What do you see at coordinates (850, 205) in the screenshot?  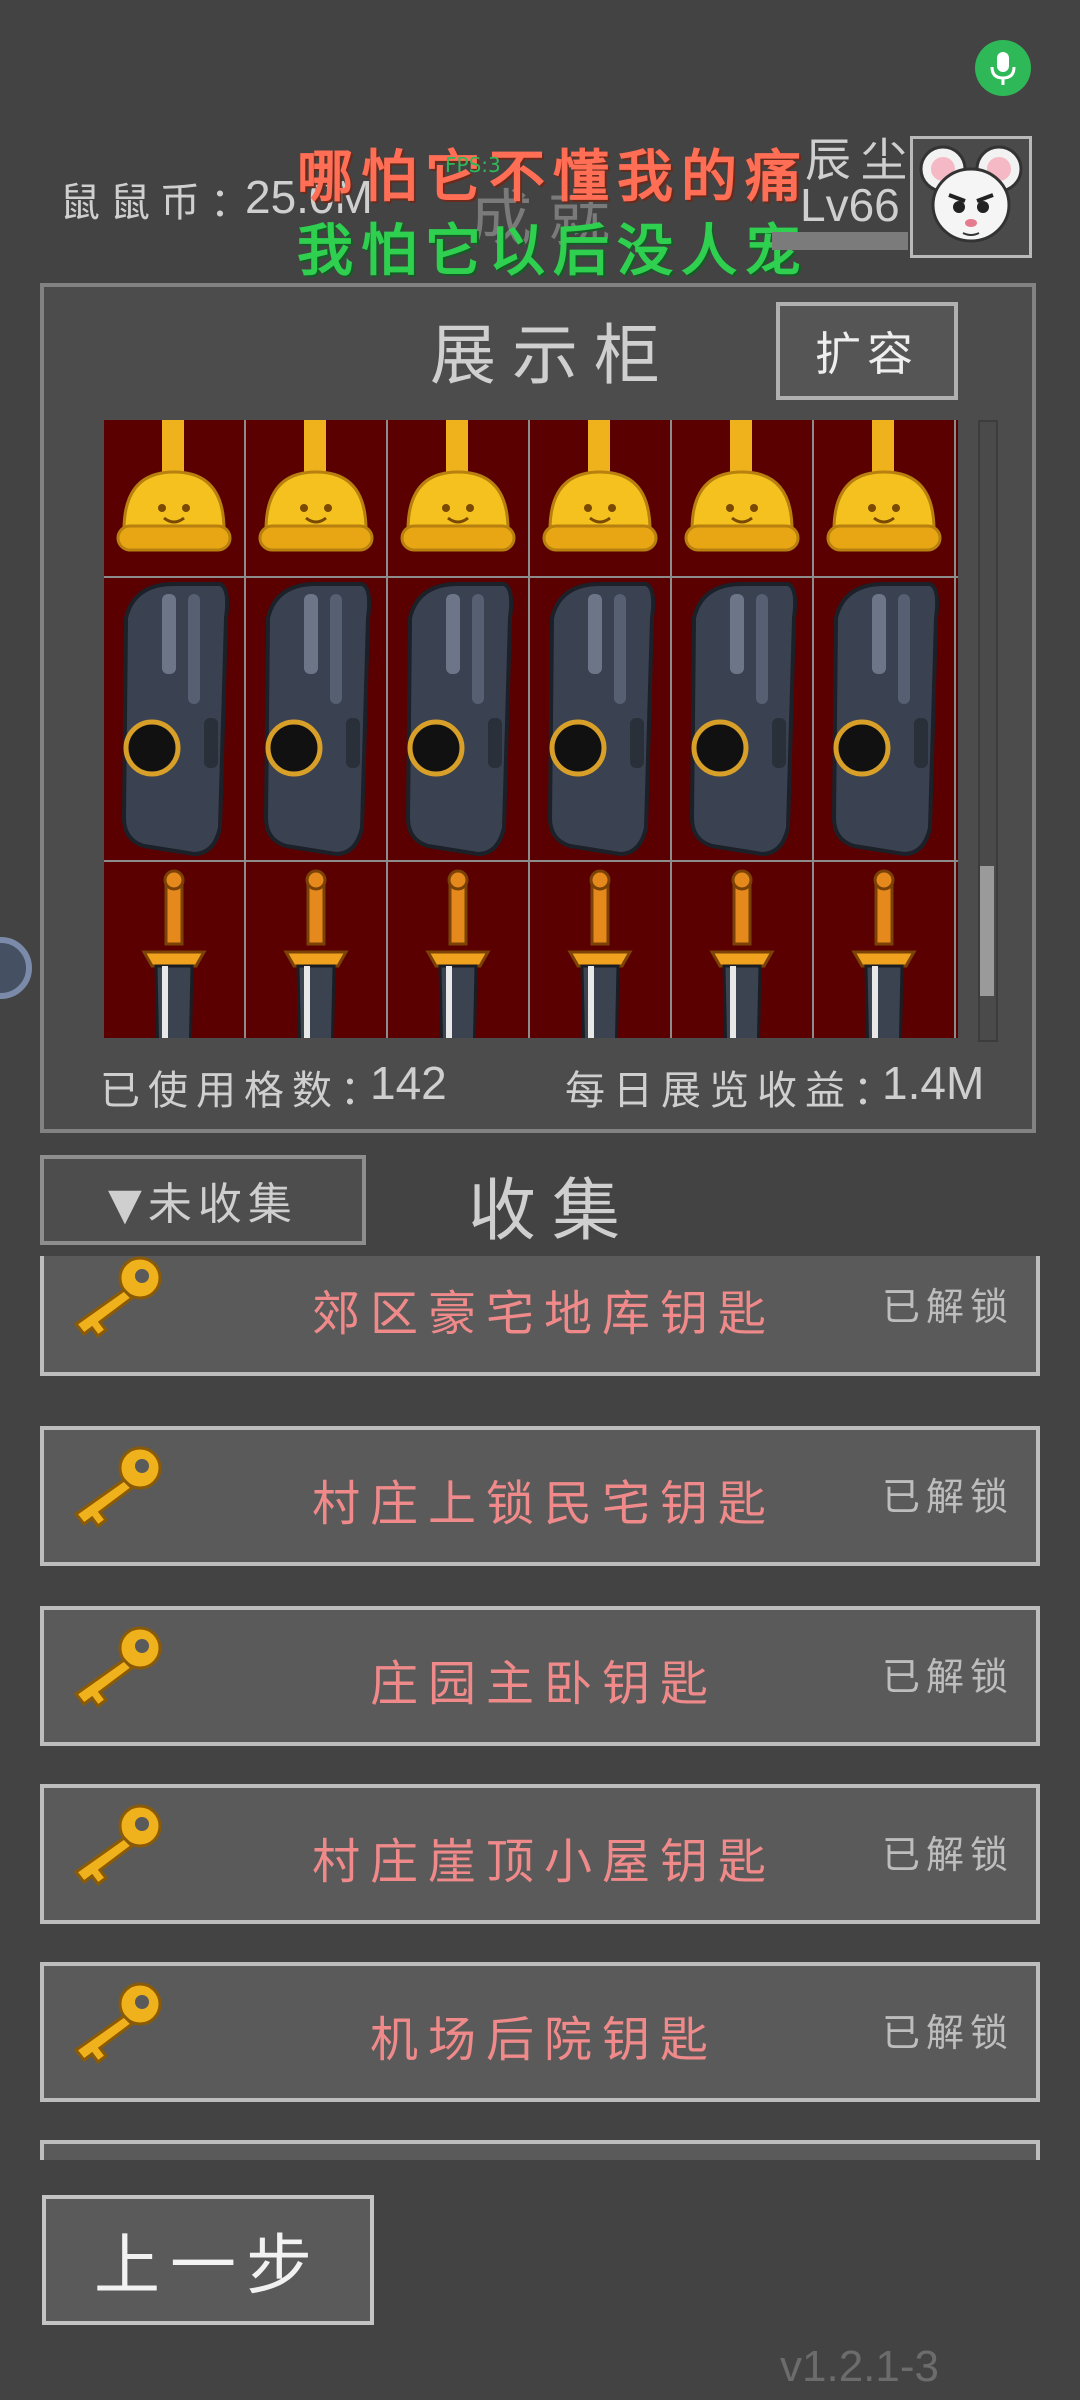 I see `player-level: Lv66` at bounding box center [850, 205].